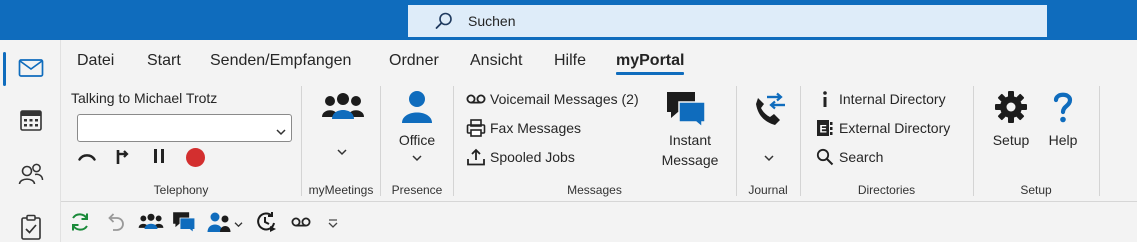 Image resolution: width=1137 pixels, height=242 pixels. I want to click on fax-messages-button: Fax Messages, so click(523, 128).